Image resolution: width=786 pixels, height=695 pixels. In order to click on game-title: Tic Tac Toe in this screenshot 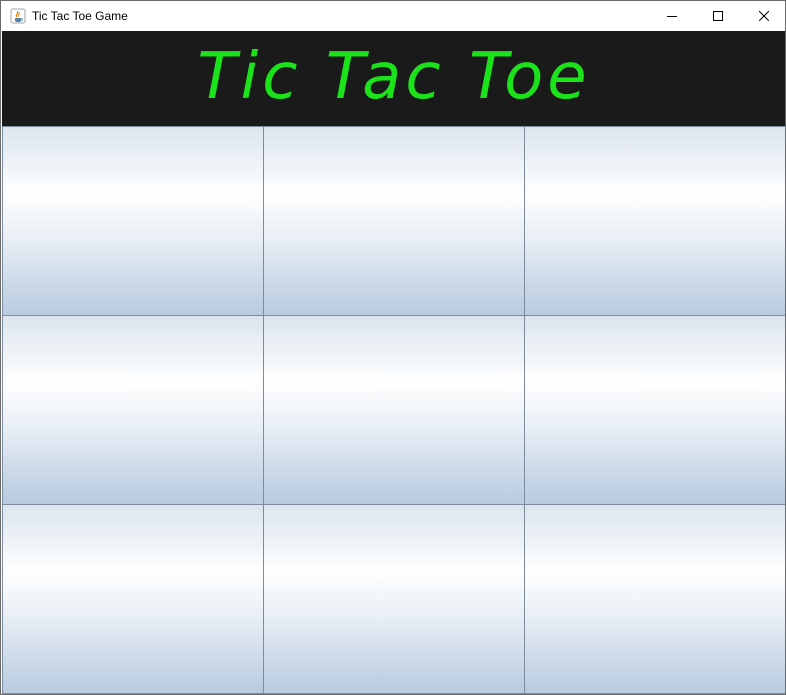, I will do `click(394, 77)`.